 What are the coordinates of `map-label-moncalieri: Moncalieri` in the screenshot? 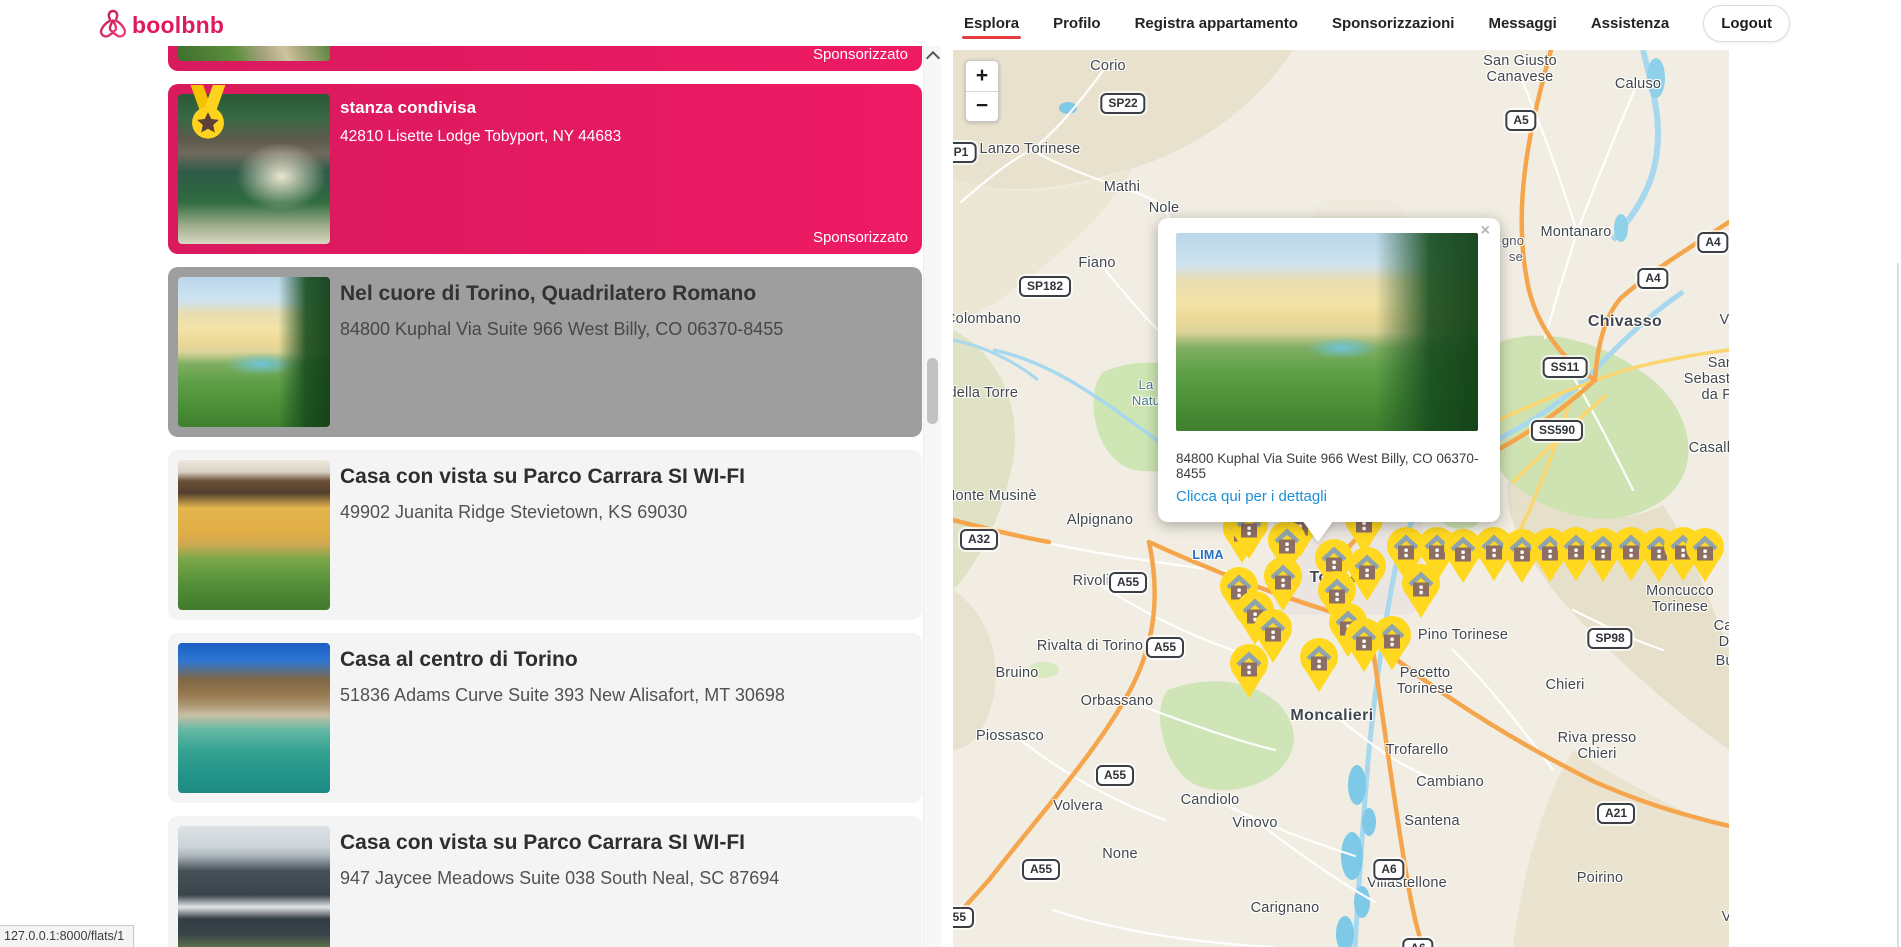 It's located at (1332, 715).